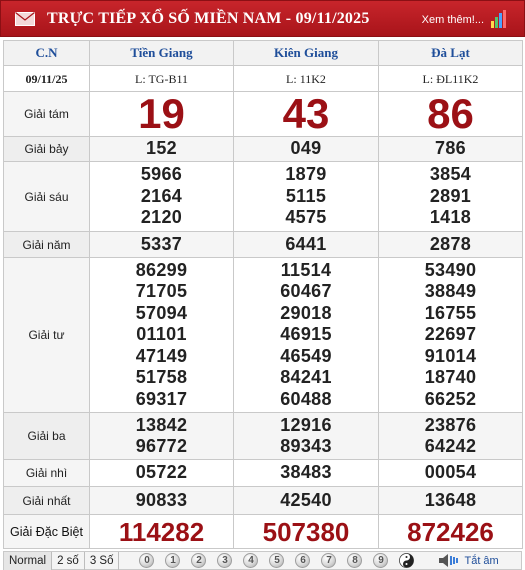  What do you see at coordinates (161, 377) in the screenshot?
I see `prize-number: 51758` at bounding box center [161, 377].